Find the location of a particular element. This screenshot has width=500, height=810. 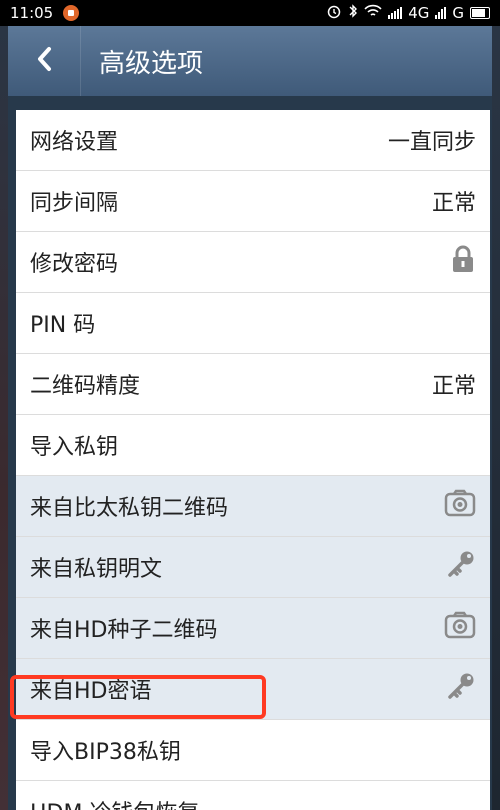

chevron-left-icon is located at coordinates (44, 61).